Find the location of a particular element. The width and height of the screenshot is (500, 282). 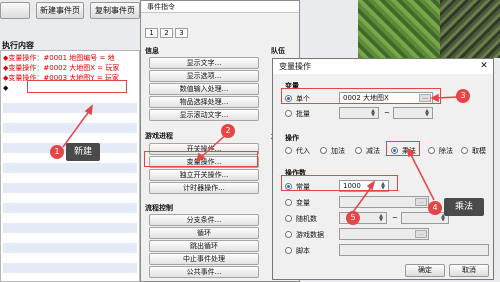

step-badge-2: 2 is located at coordinates (228, 131).